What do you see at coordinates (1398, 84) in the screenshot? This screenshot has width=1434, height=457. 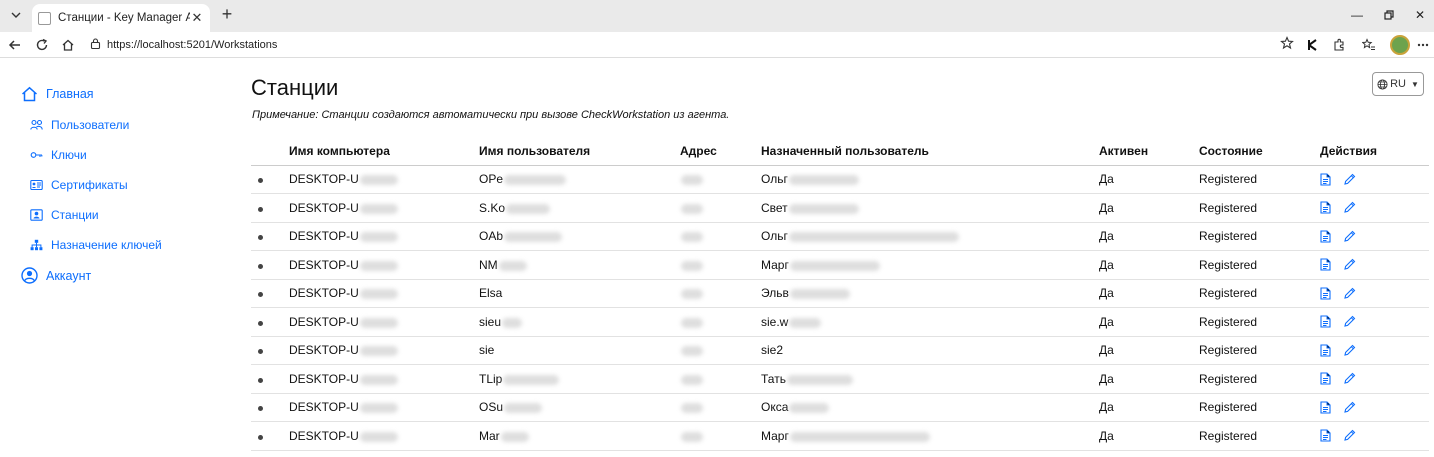 I see `language-dropdown: RU ▼` at bounding box center [1398, 84].